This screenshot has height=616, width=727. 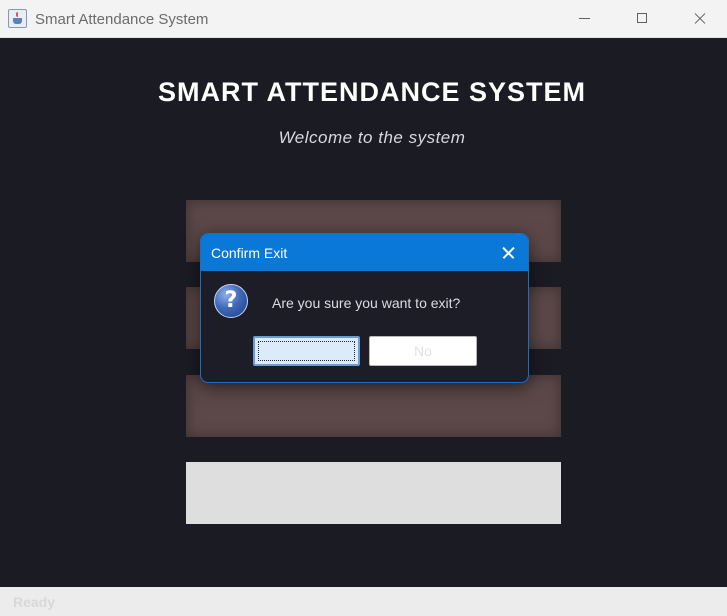 What do you see at coordinates (231, 301) in the screenshot?
I see `question-icon: ?` at bounding box center [231, 301].